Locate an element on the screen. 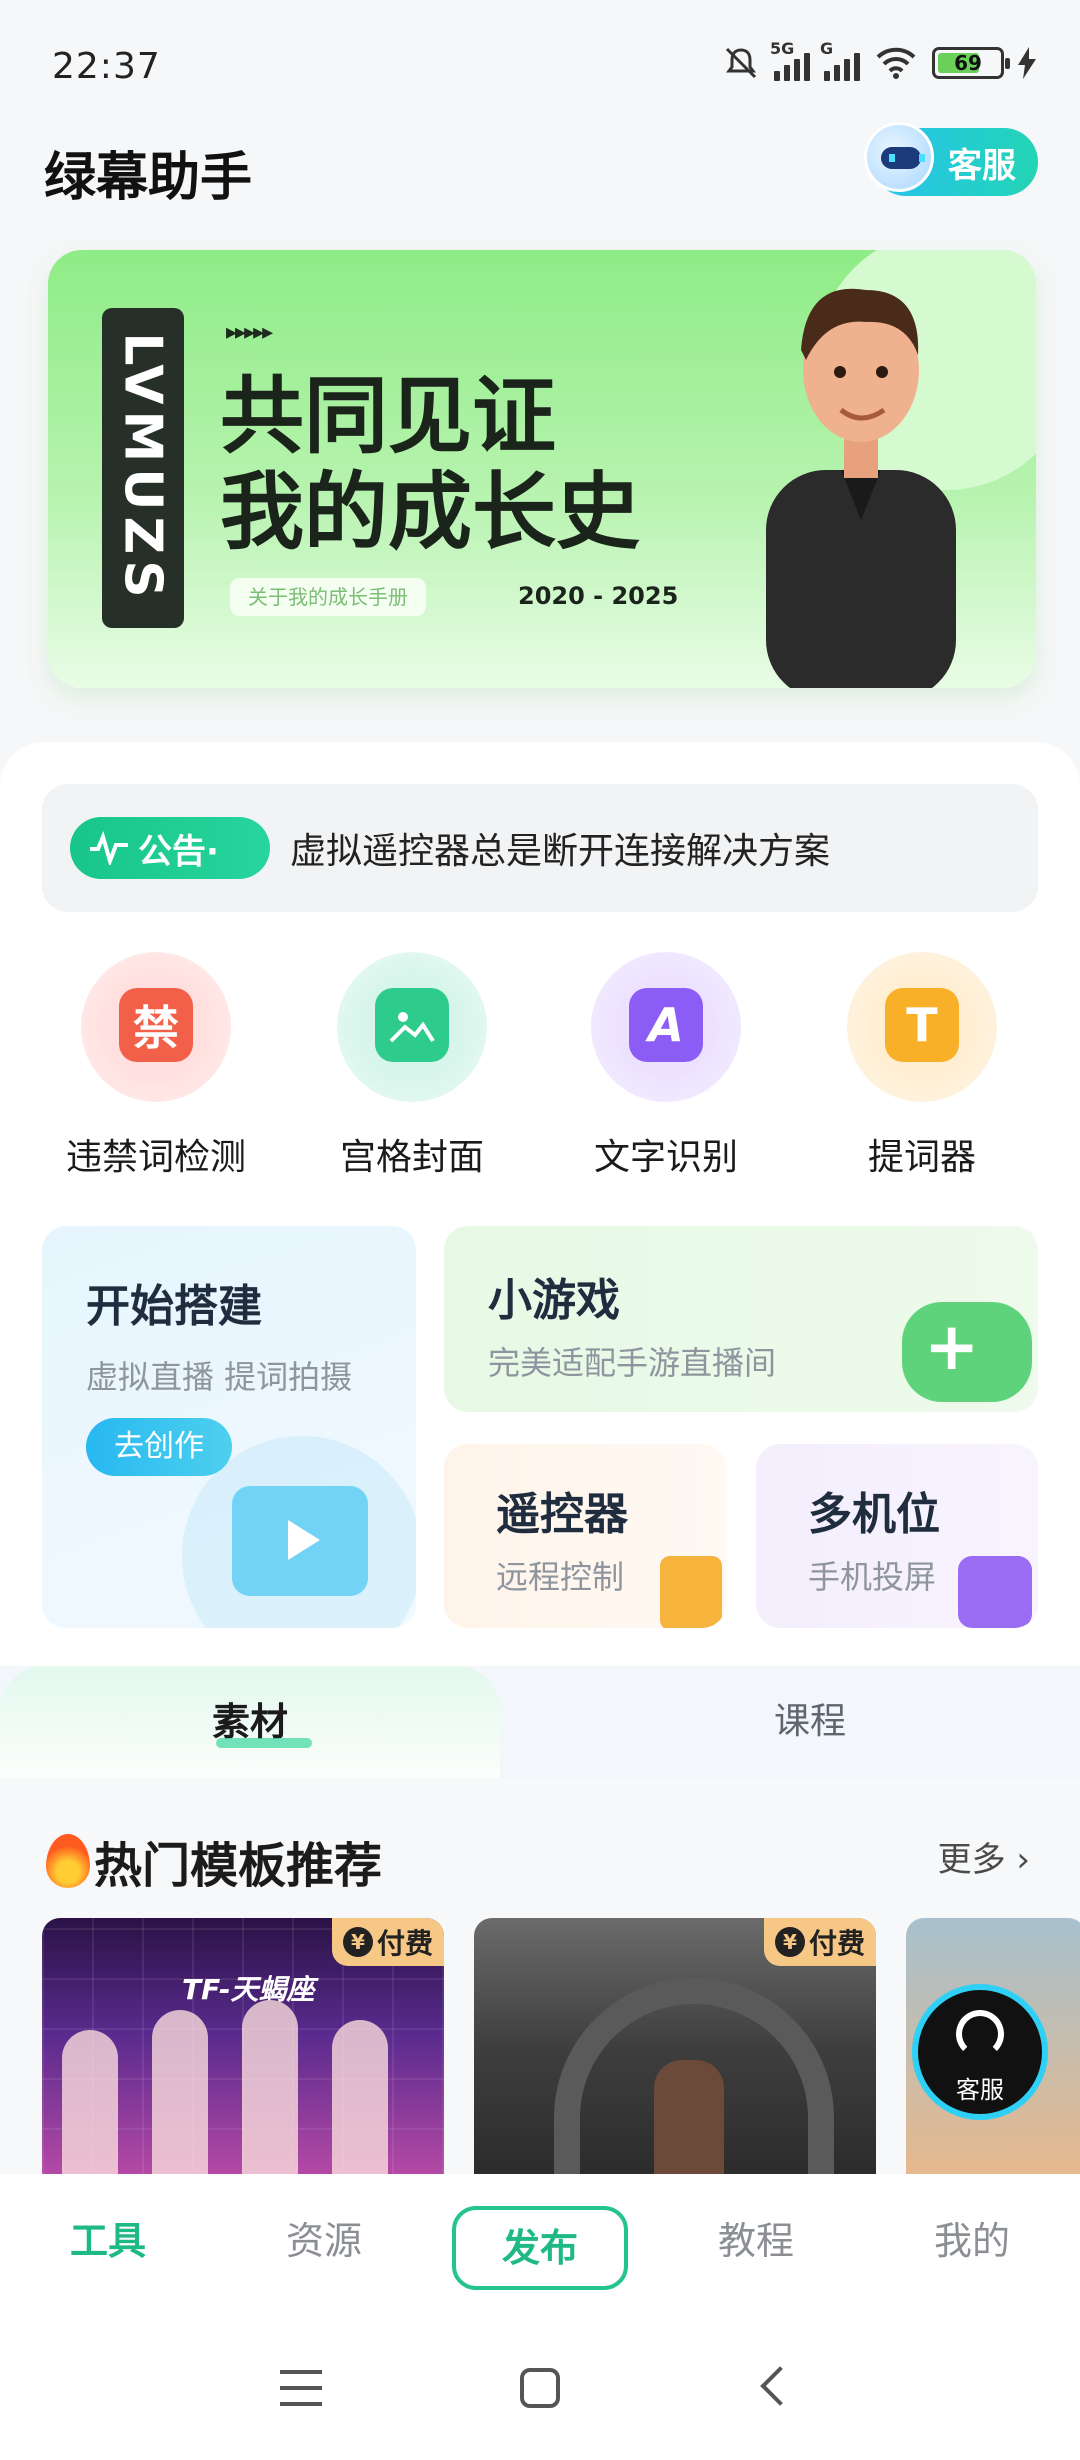 Image resolution: width=1080 pixels, height=2460 pixels. remote-control-card: 遥控器 远程控制 is located at coordinates (585, 1536).